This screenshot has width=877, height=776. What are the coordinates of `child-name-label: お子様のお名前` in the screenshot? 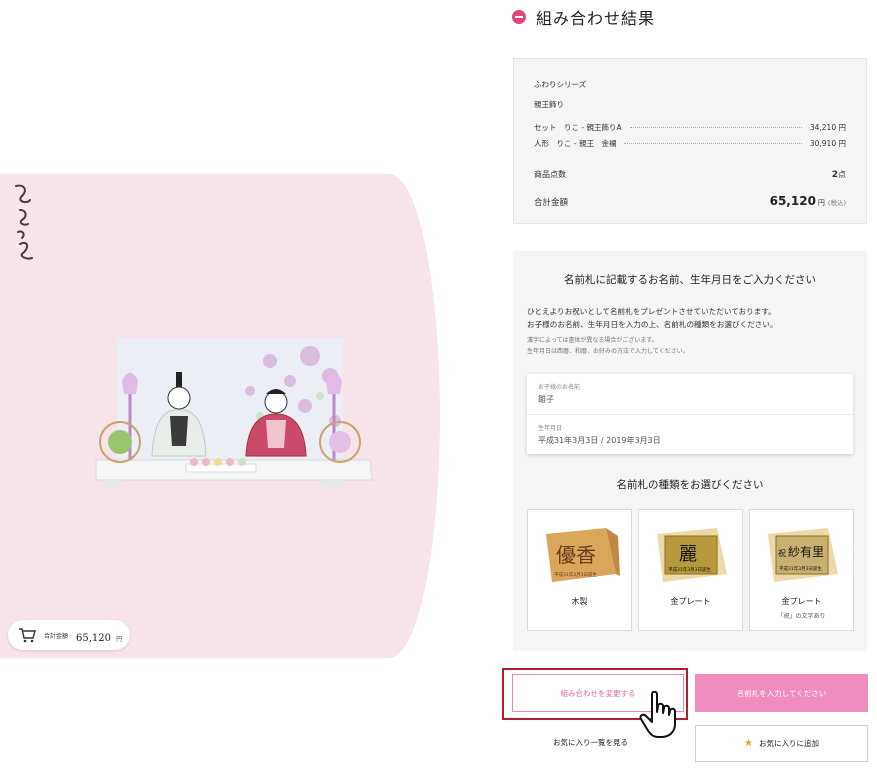 It's located at (559, 387).